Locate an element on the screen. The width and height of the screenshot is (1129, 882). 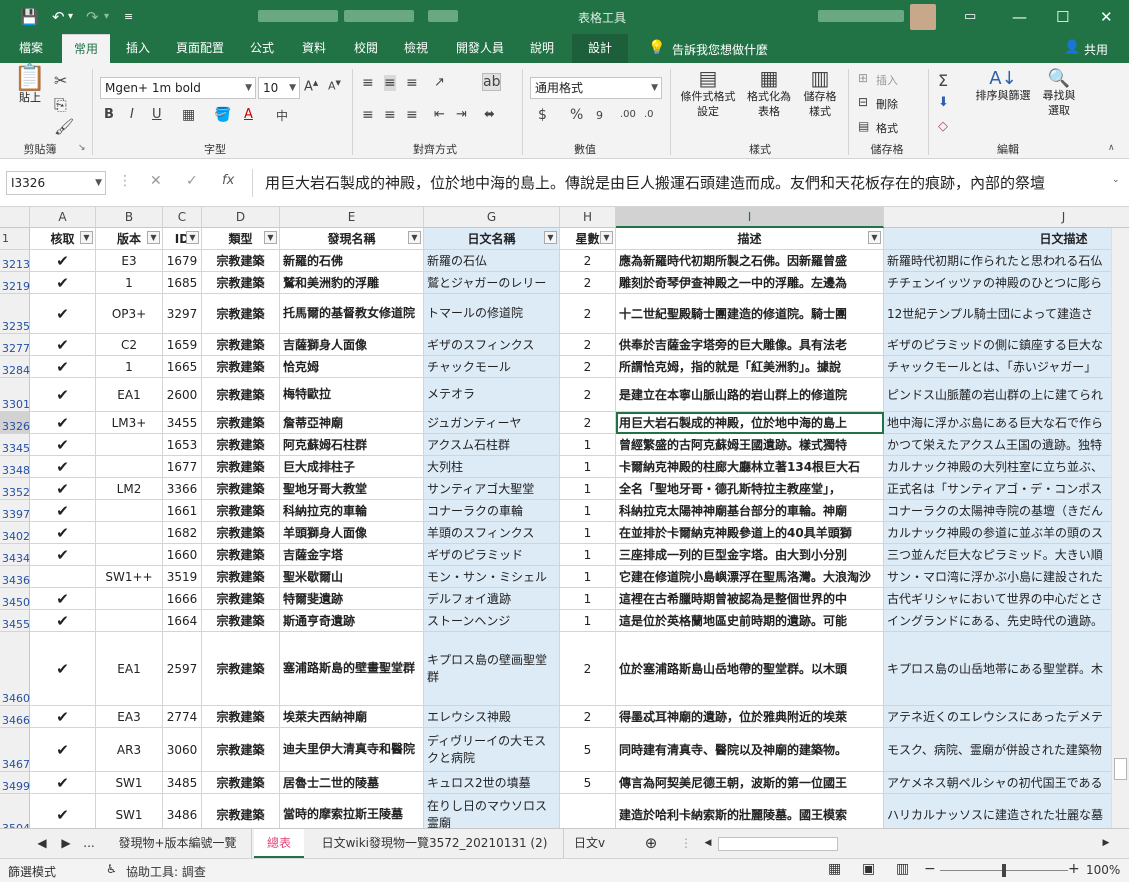
bold-icon: B is located at coordinates (109, 114).